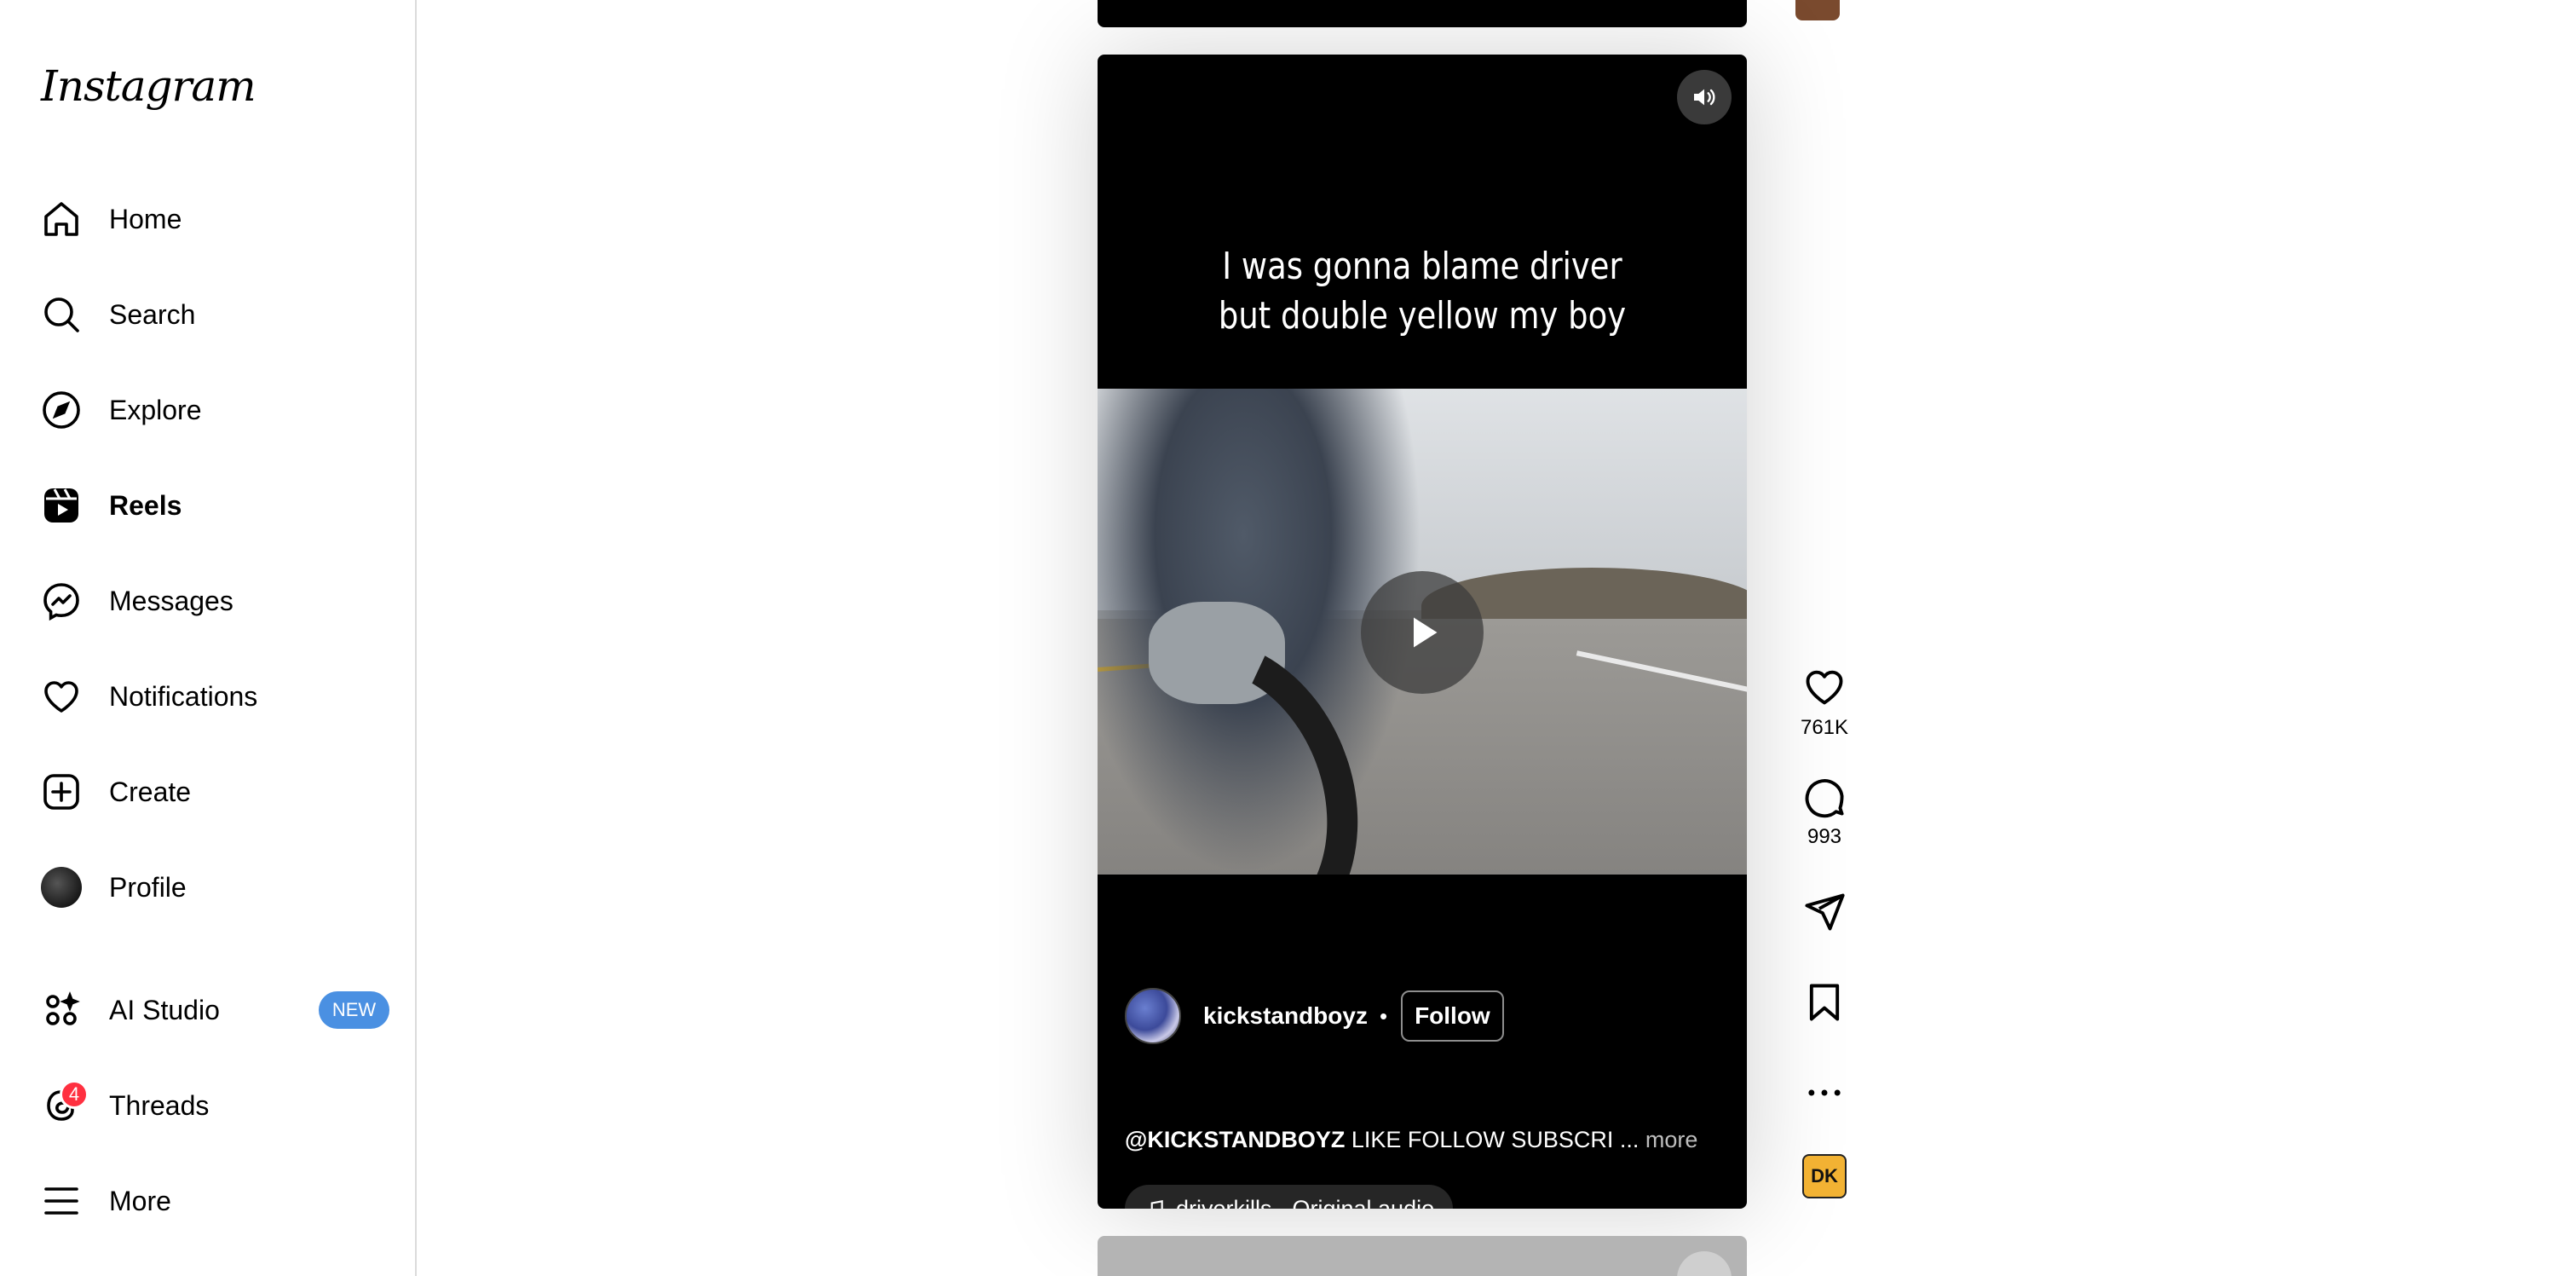 The width and height of the screenshot is (2576, 1276). Describe the element at coordinates (61, 792) in the screenshot. I see `create-icon` at that location.